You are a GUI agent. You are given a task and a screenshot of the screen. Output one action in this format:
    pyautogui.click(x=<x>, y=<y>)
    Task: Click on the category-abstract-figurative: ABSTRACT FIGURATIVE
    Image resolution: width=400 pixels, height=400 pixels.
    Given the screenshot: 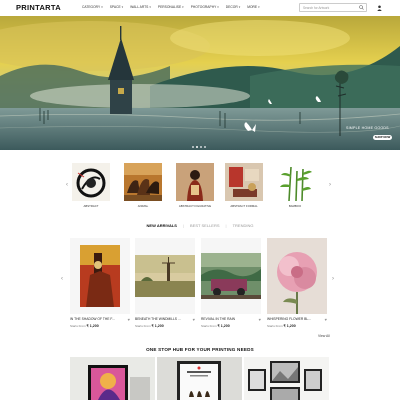 What is the action you would take?
    pyautogui.click(x=195, y=185)
    